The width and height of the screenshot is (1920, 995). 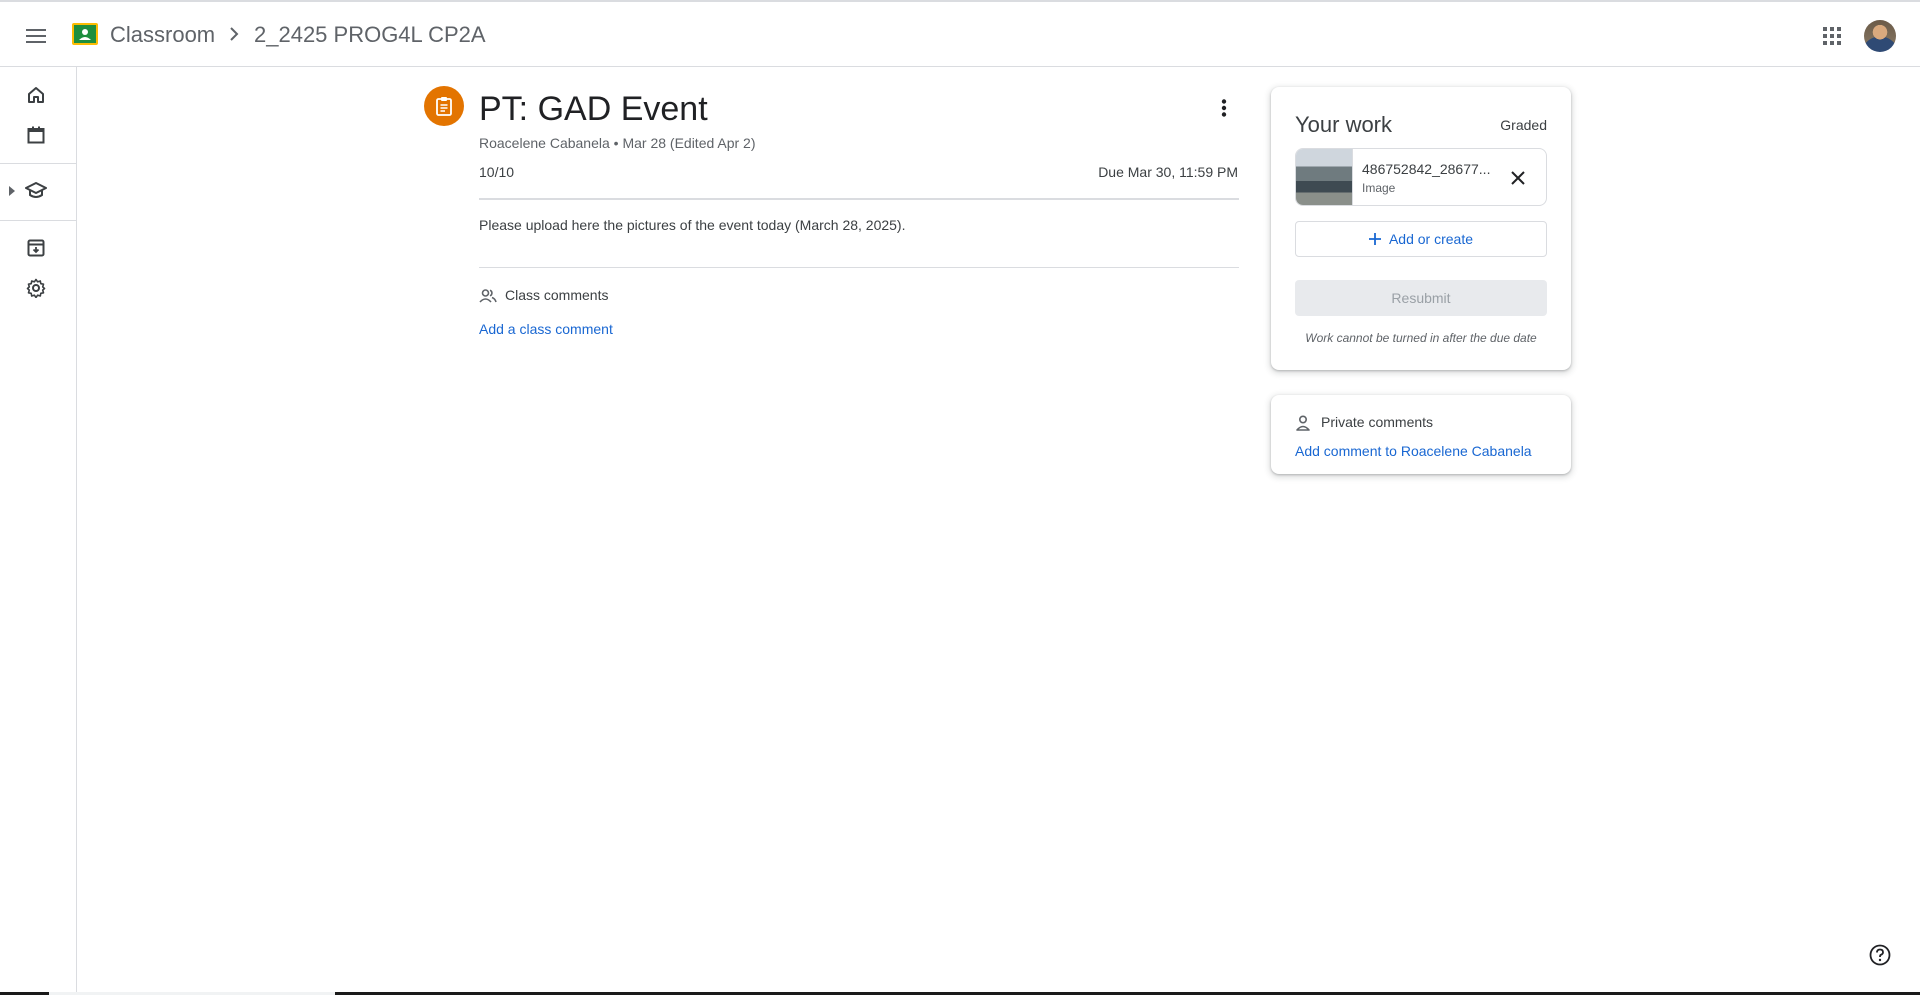 I want to click on help-icon, so click(x=1880, y=955).